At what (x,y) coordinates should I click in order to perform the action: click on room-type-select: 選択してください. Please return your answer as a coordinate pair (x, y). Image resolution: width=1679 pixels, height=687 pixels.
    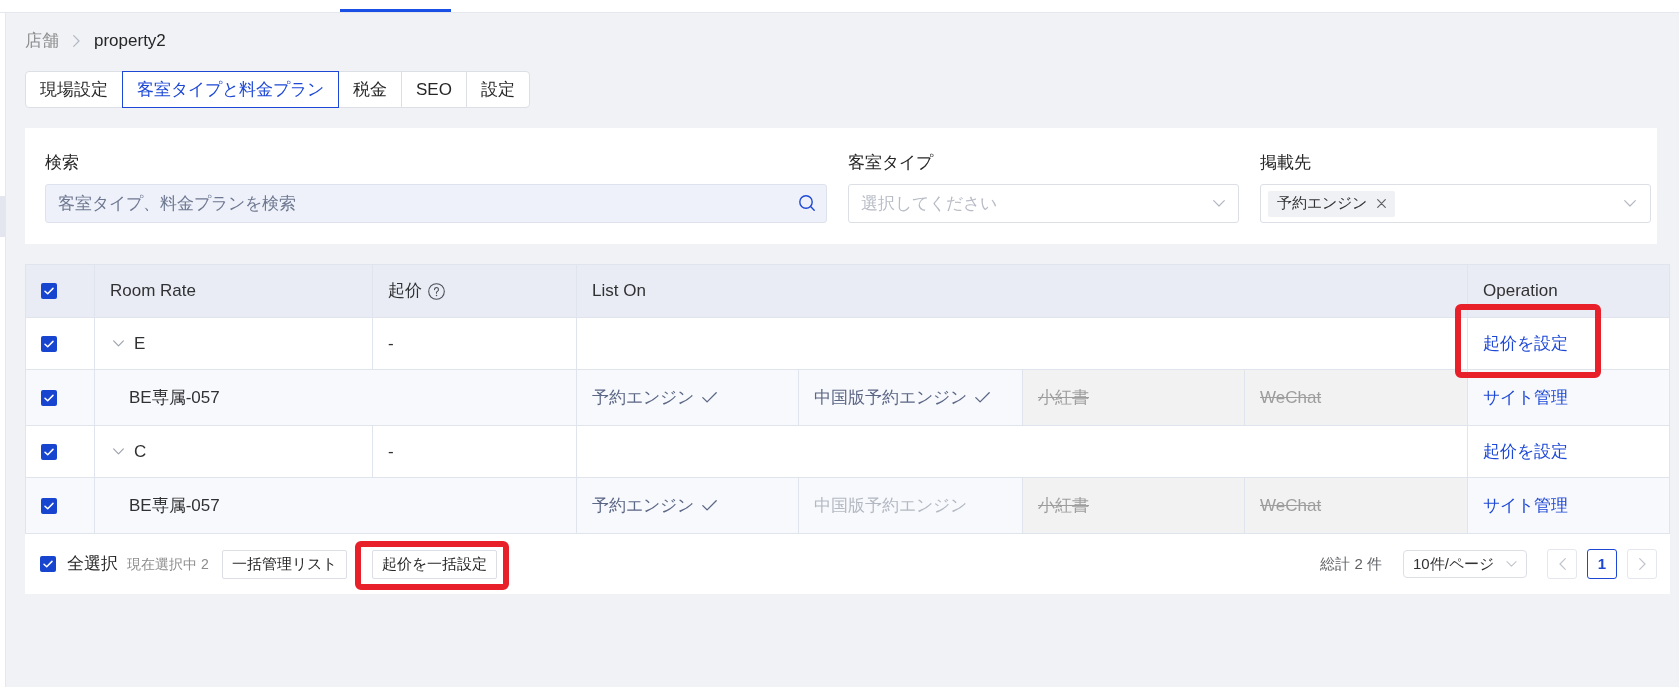
    Looking at the image, I should click on (1043, 203).